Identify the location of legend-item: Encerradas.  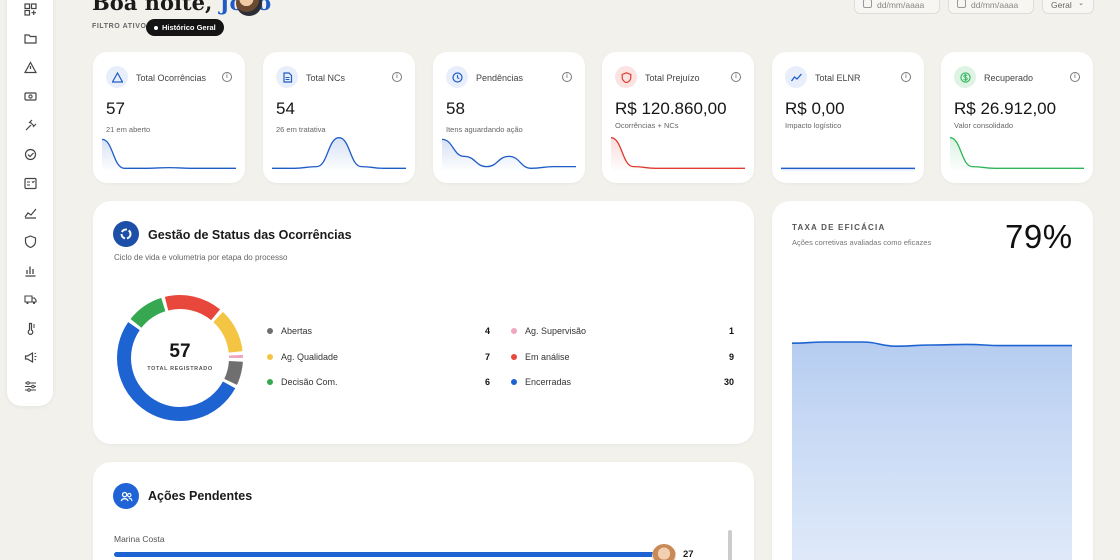
(541, 382).